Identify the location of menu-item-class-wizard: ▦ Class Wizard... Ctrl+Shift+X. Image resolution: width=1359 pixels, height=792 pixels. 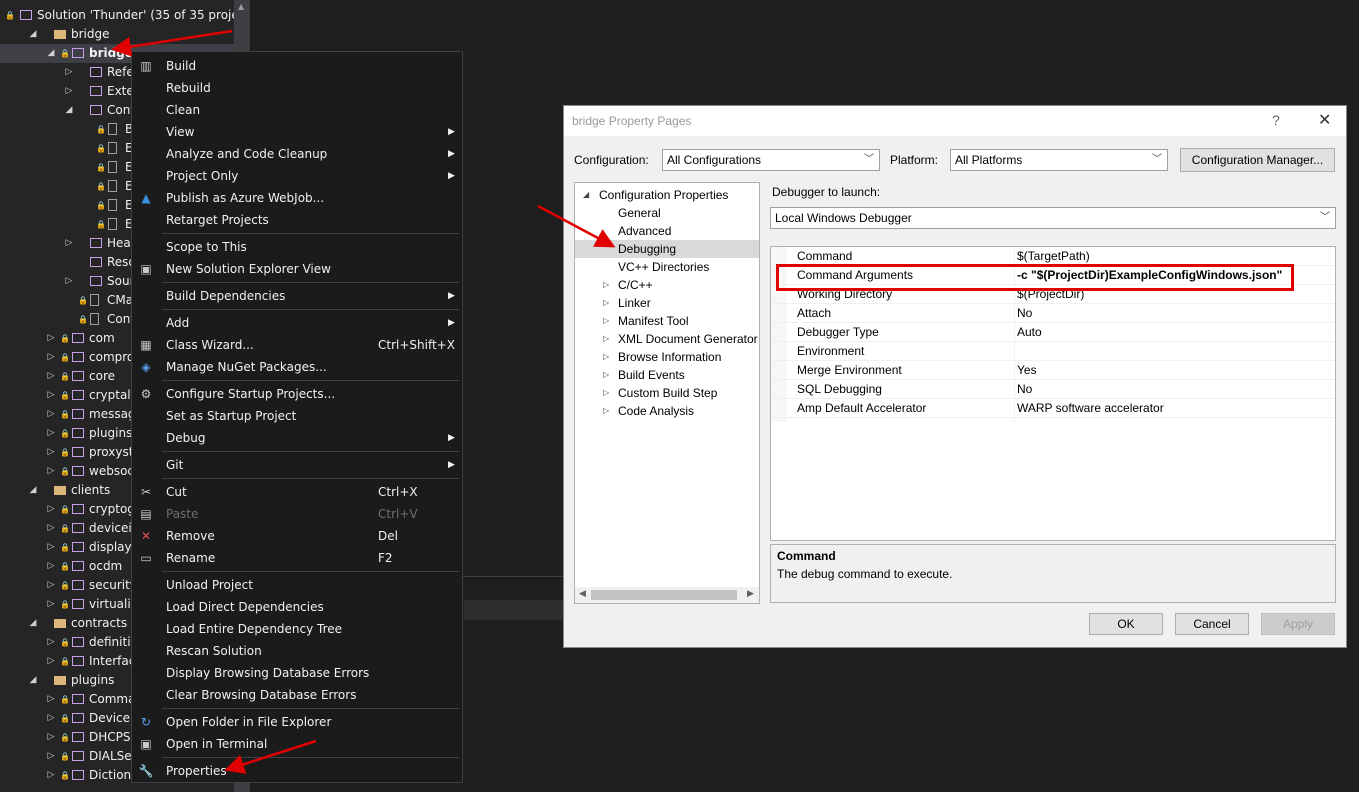
(297, 345).